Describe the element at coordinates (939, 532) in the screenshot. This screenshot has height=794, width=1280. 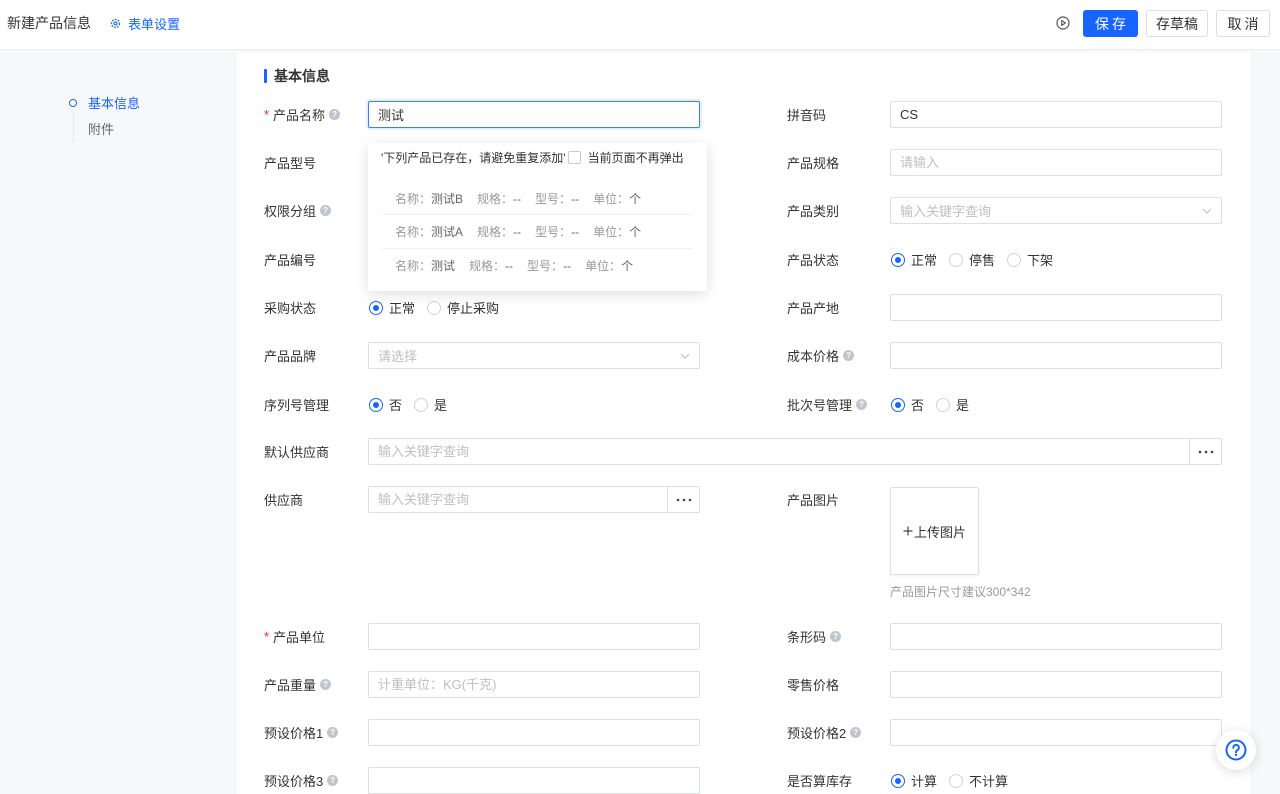
I see `upload-image-label: 上传图片` at that location.